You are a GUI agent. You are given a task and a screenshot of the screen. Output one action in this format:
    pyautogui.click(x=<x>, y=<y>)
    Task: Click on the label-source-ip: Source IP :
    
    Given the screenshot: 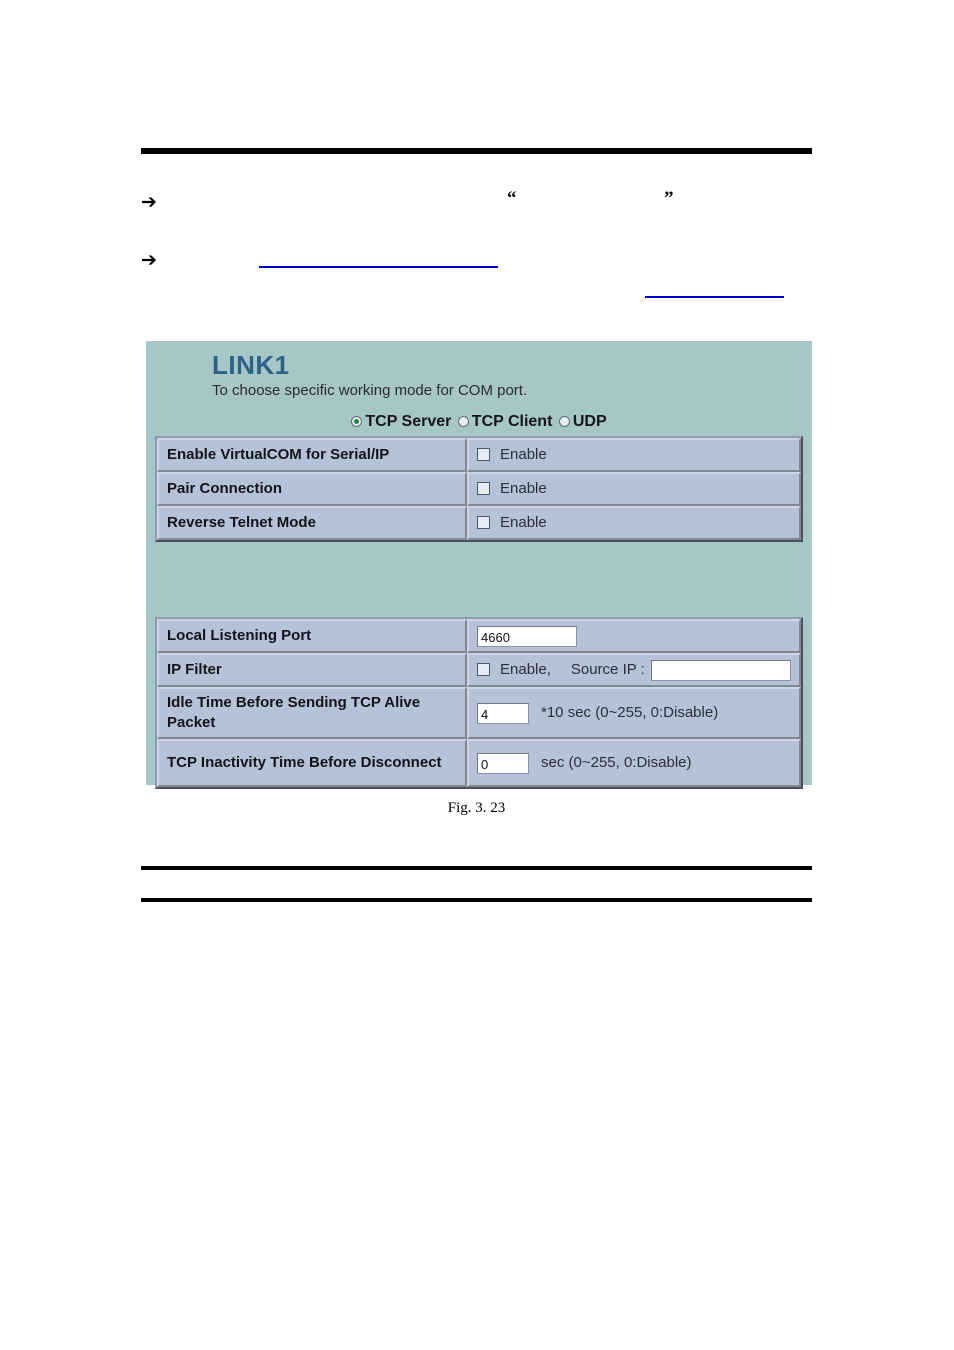 What is the action you would take?
    pyautogui.click(x=607, y=670)
    